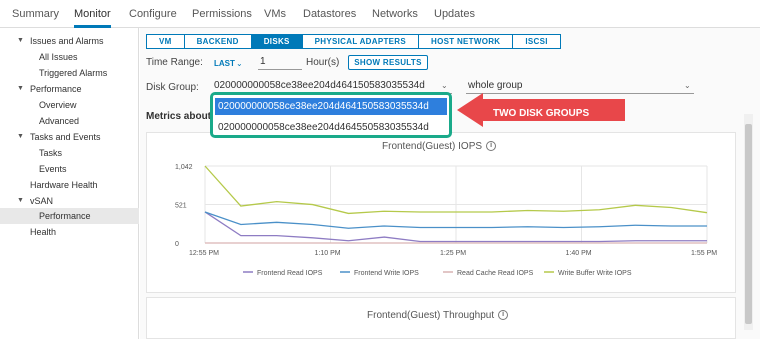  Describe the element at coordinates (179, 116) in the screenshot. I see `metrics-about-label: Metrics about` at that location.